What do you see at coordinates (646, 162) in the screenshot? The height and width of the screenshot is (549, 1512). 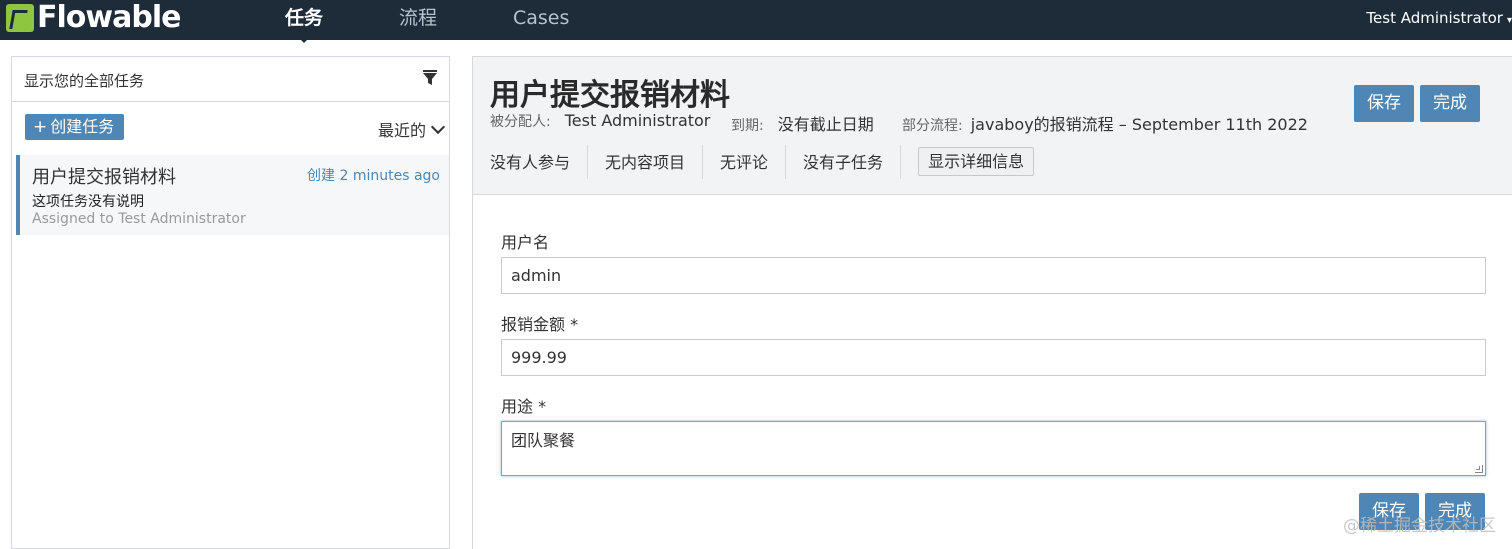 I see `tab-content-items: 无内容项目` at bounding box center [646, 162].